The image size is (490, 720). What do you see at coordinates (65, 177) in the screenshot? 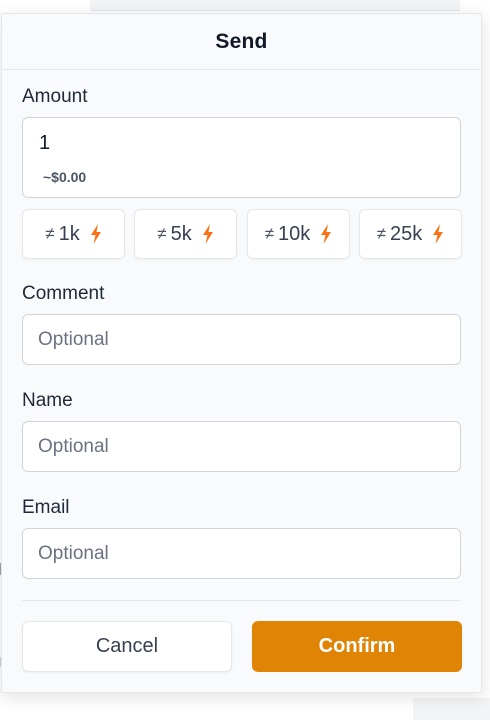
I see `fiat-equivalent: ~$0.00` at bounding box center [65, 177].